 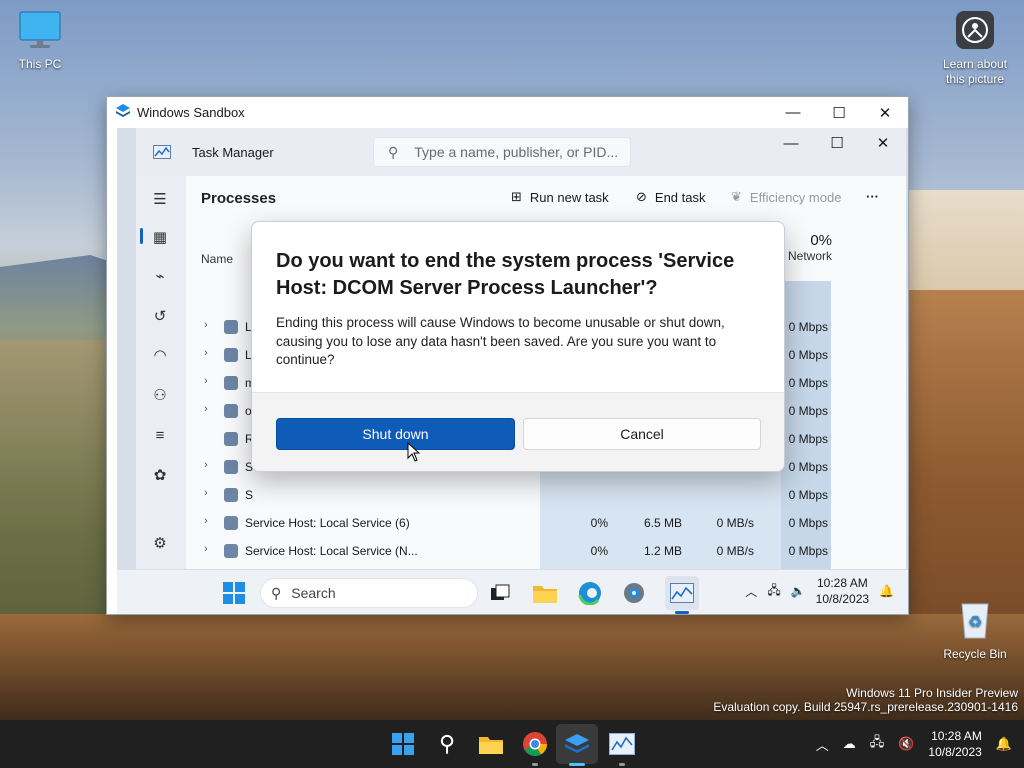 I want to click on chevron-up-icon: ︿, so click(x=822, y=744).